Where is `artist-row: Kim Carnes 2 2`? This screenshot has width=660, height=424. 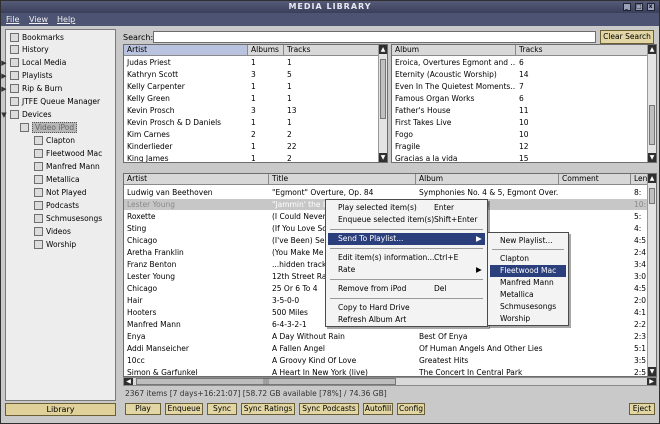 artist-row: Kim Carnes 2 2 is located at coordinates (255, 134).